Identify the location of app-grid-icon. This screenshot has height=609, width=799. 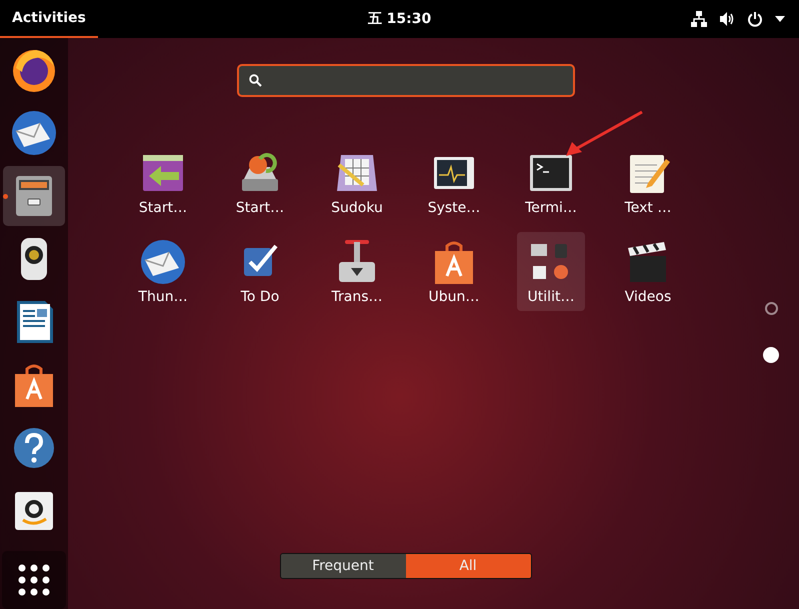
(34, 580).